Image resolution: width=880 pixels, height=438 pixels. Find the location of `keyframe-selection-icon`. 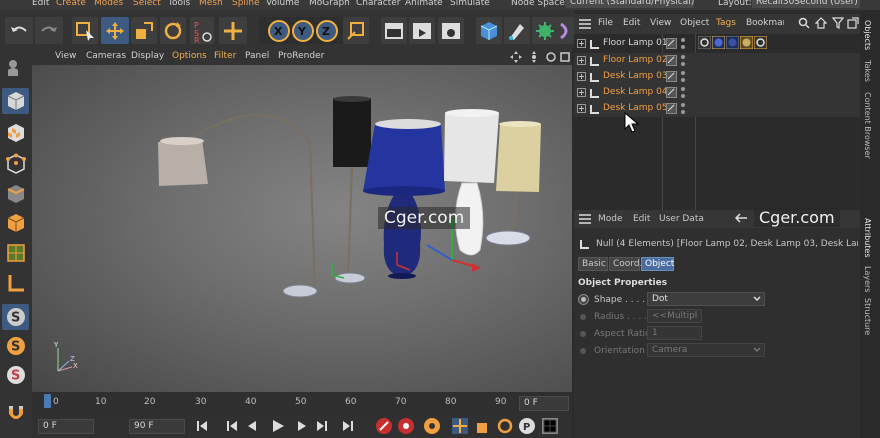

keyframe-selection-icon is located at coordinates (432, 426).